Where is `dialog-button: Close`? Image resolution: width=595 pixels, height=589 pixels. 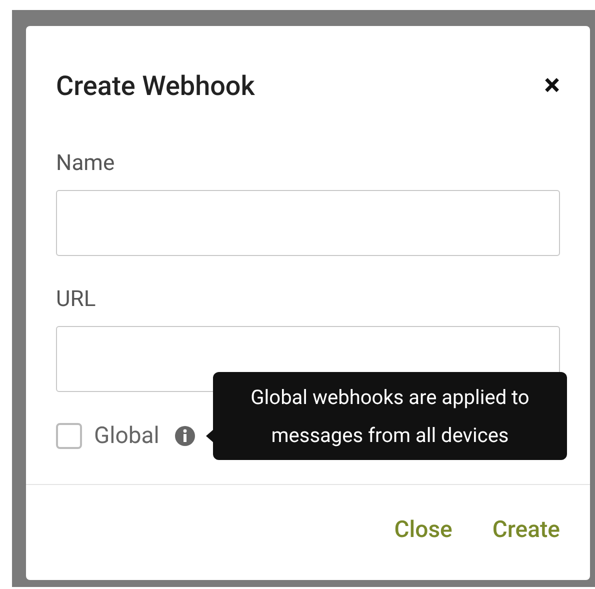
dialog-button: Close is located at coordinates (423, 530).